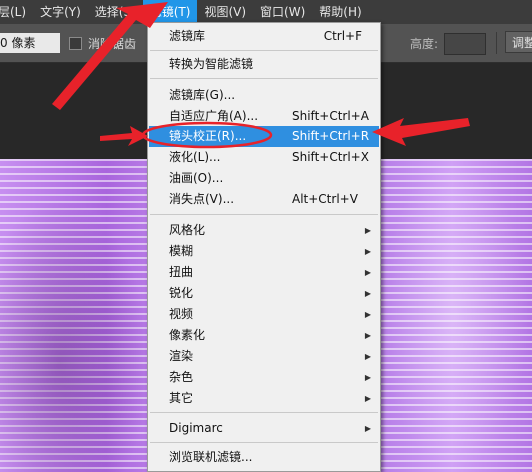 The width and height of the screenshot is (532, 472). What do you see at coordinates (282, 12) in the screenshot?
I see `menu-window: 窗口(W)` at bounding box center [282, 12].